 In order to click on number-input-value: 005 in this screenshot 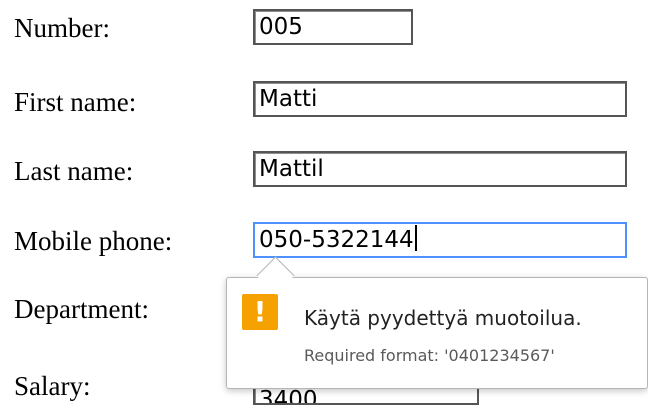, I will do `click(281, 27)`.